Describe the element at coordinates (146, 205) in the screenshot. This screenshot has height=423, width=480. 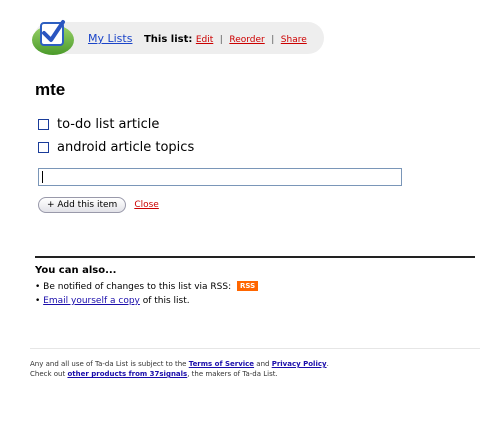
I see `close-link: Close` at that location.